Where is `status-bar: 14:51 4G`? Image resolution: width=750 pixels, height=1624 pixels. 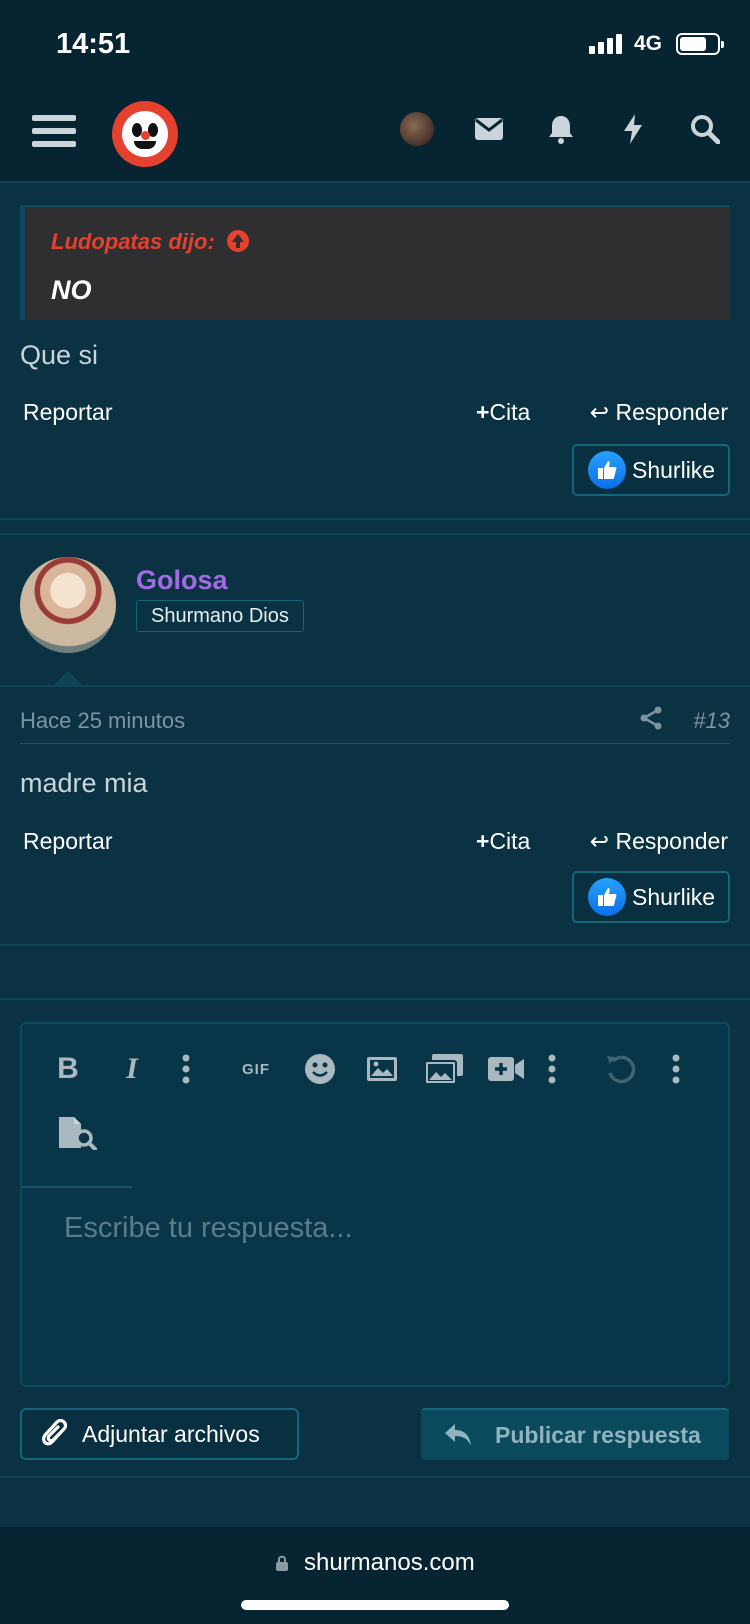
status-bar: 14:51 4G is located at coordinates (375, 44).